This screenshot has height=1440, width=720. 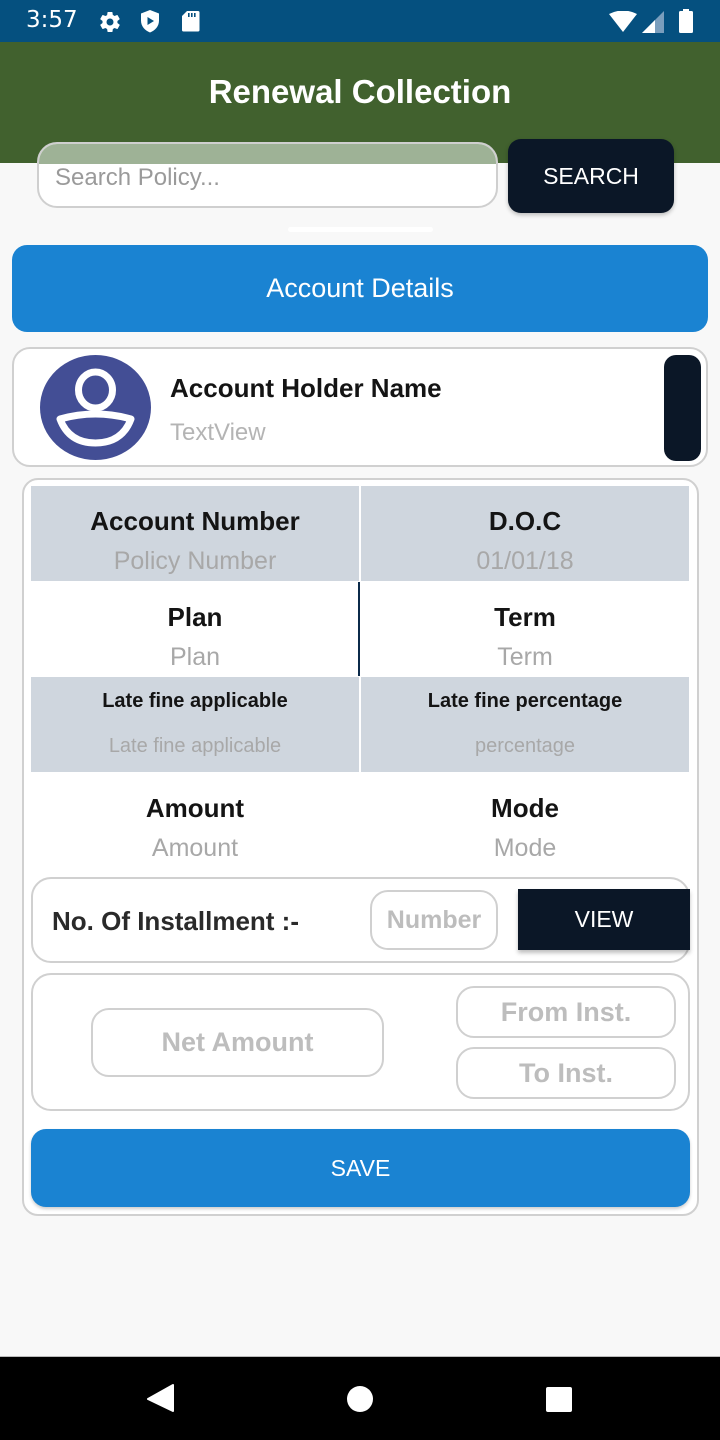 I want to click on detail-term: Term Term, so click(x=525, y=629).